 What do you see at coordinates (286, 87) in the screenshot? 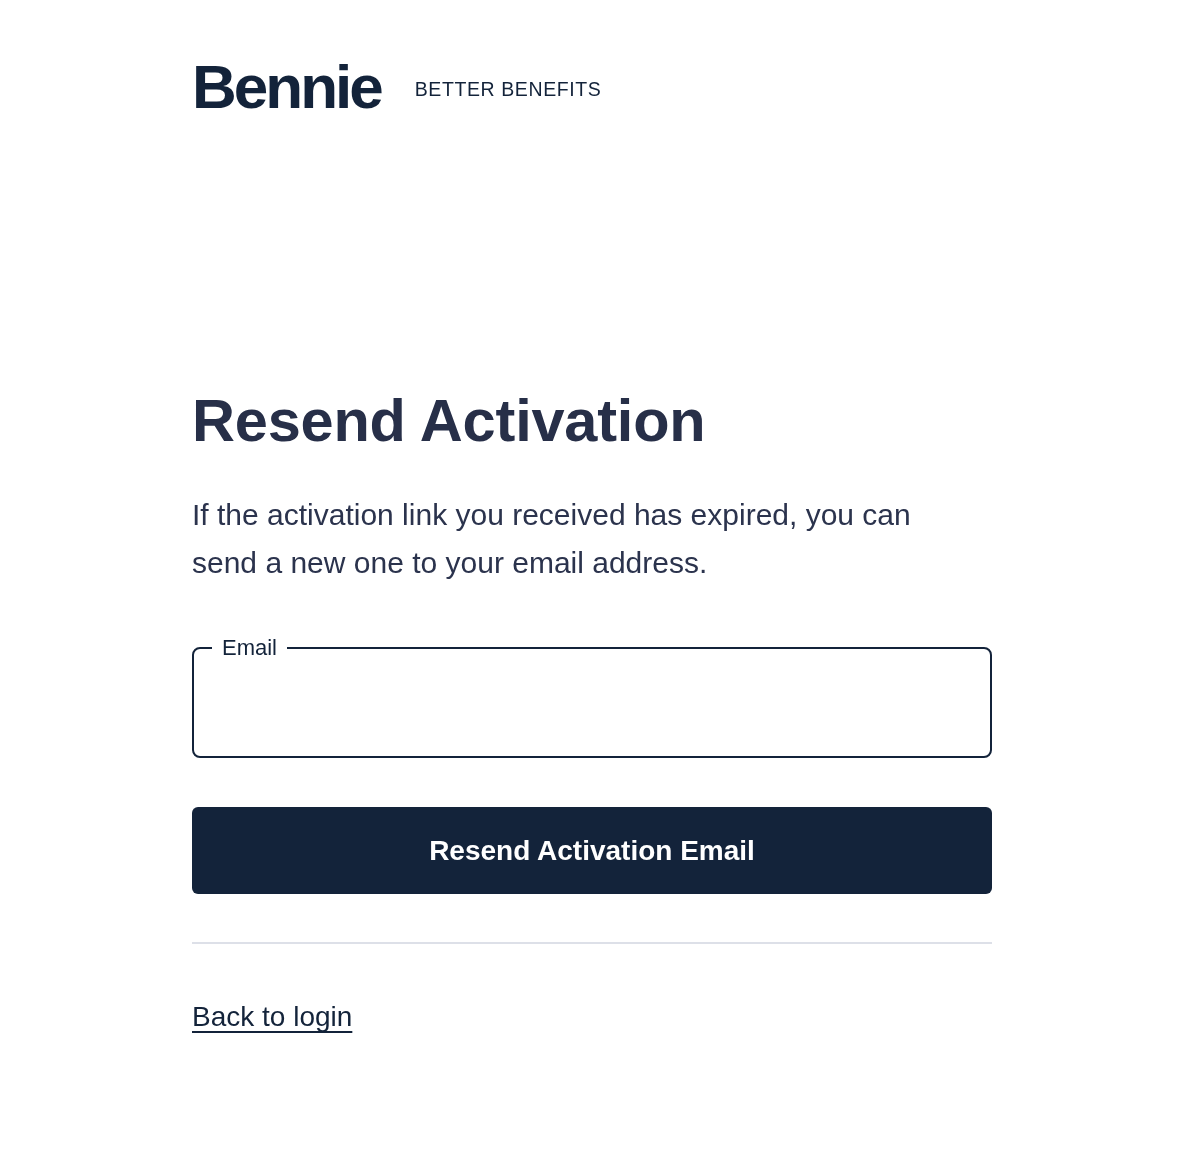
I see `brand-logo: Bennie` at bounding box center [286, 87].